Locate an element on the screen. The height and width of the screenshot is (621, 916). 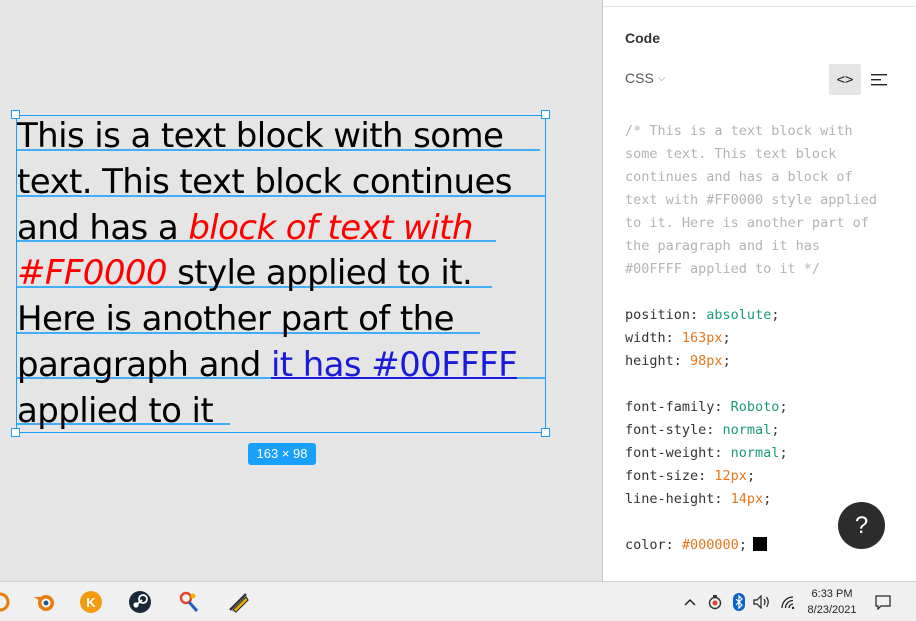
list-view-button is located at coordinates (879, 79).